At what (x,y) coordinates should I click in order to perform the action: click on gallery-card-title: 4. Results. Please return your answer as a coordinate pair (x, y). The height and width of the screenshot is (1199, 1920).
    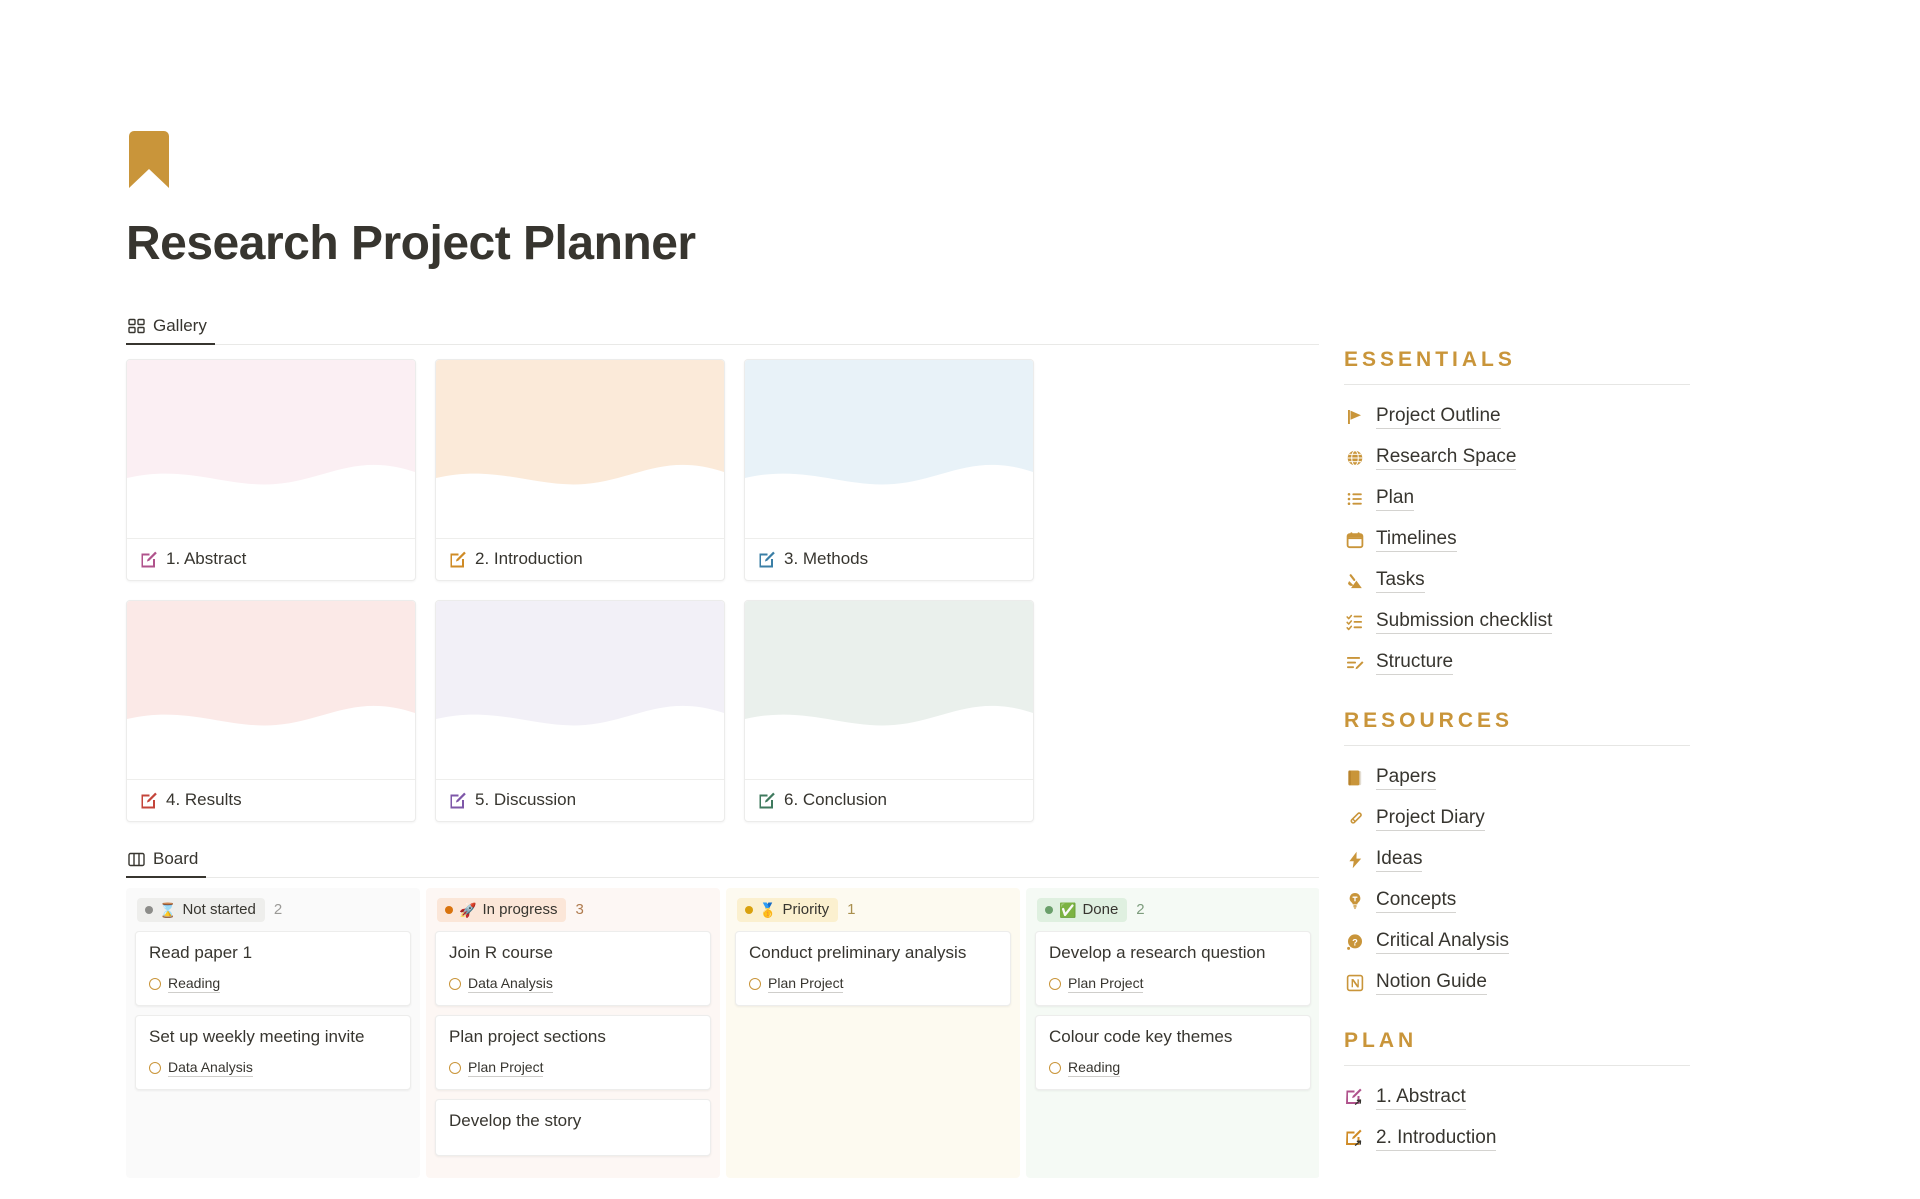
    Looking at the image, I should click on (204, 800).